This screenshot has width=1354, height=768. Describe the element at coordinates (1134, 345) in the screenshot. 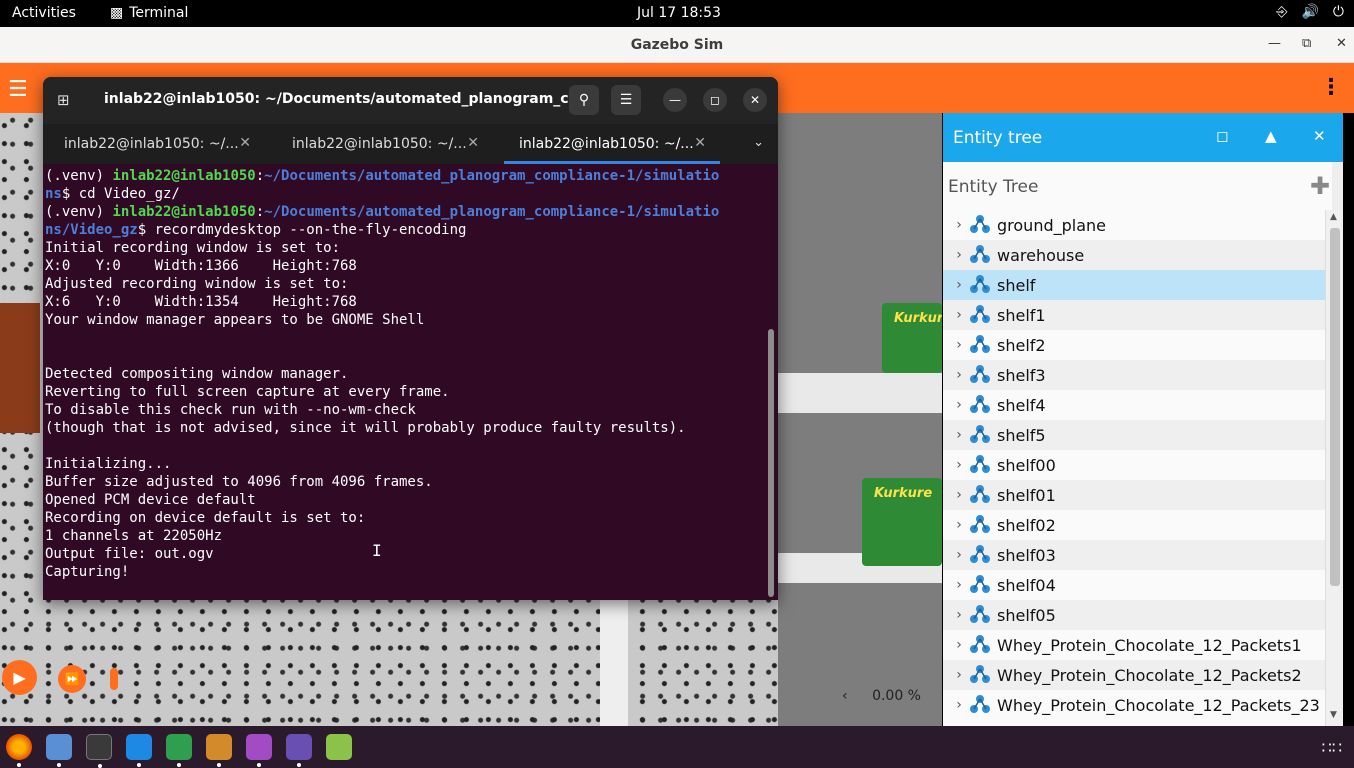

I see `entity-tree-item: › shelf2` at that location.